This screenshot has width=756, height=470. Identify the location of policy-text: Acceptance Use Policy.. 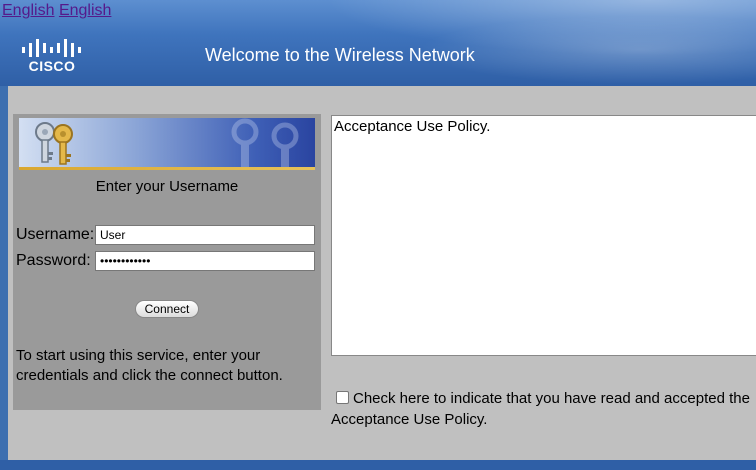
(412, 126).